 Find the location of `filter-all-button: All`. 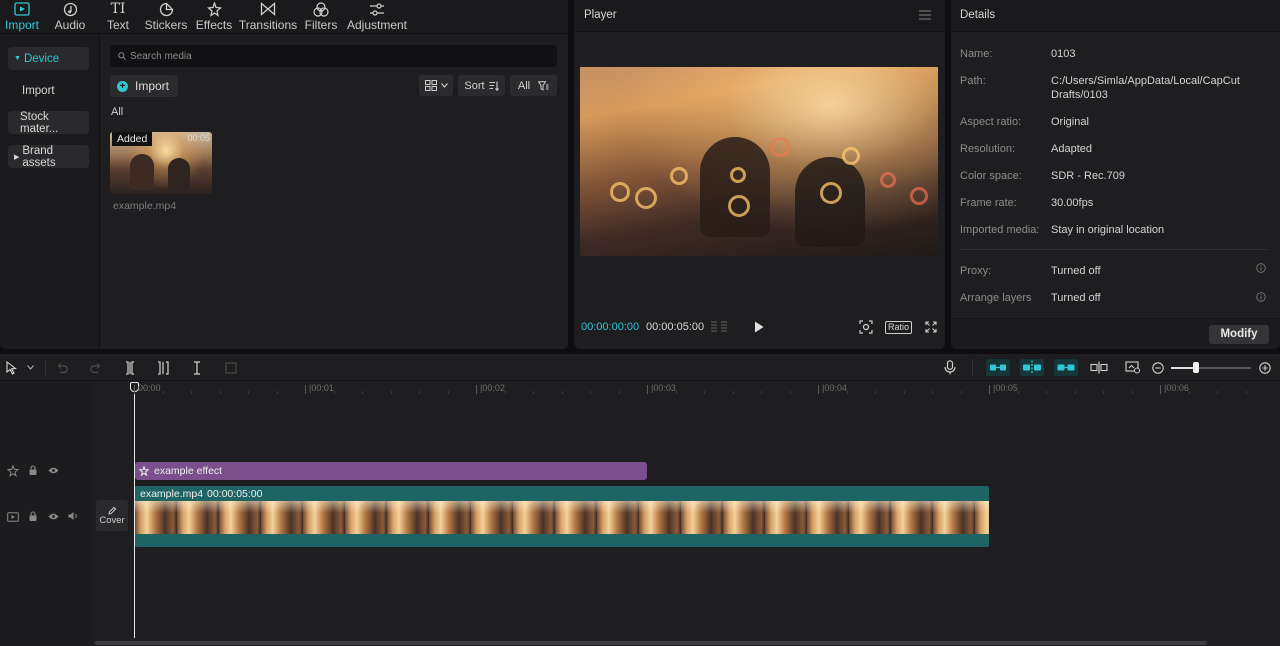

filter-all-button: All is located at coordinates (533, 85).